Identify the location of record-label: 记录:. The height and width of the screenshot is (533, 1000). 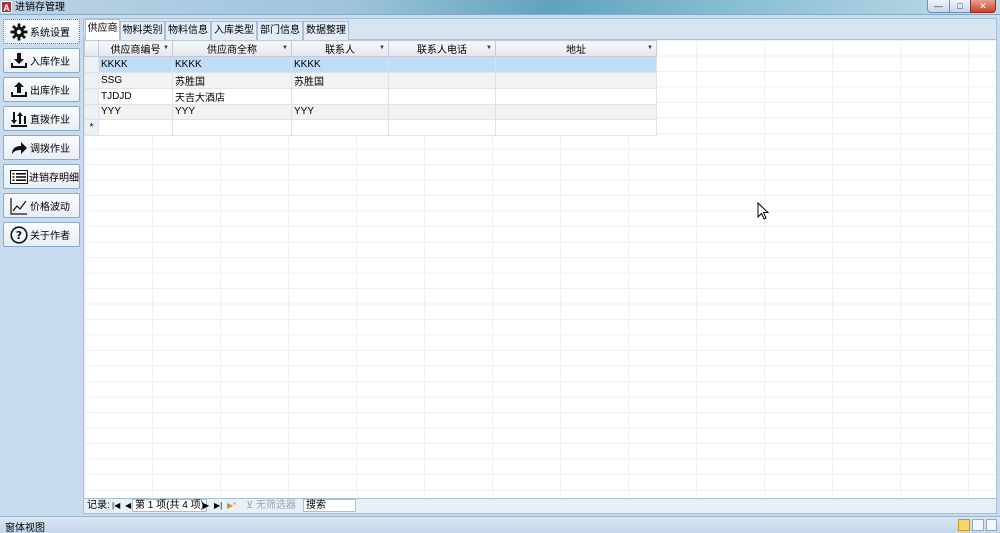
(98, 505).